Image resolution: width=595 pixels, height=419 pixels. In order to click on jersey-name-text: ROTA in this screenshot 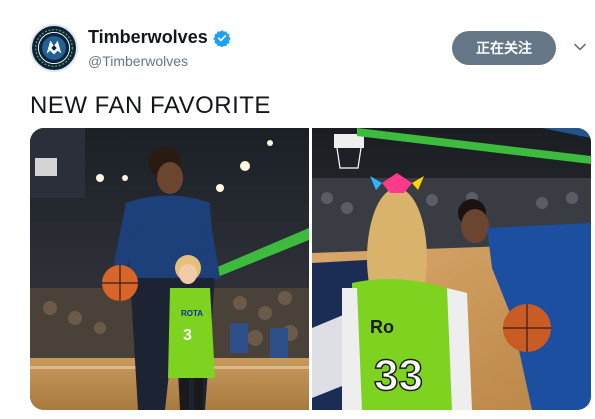, I will do `click(192, 313)`.